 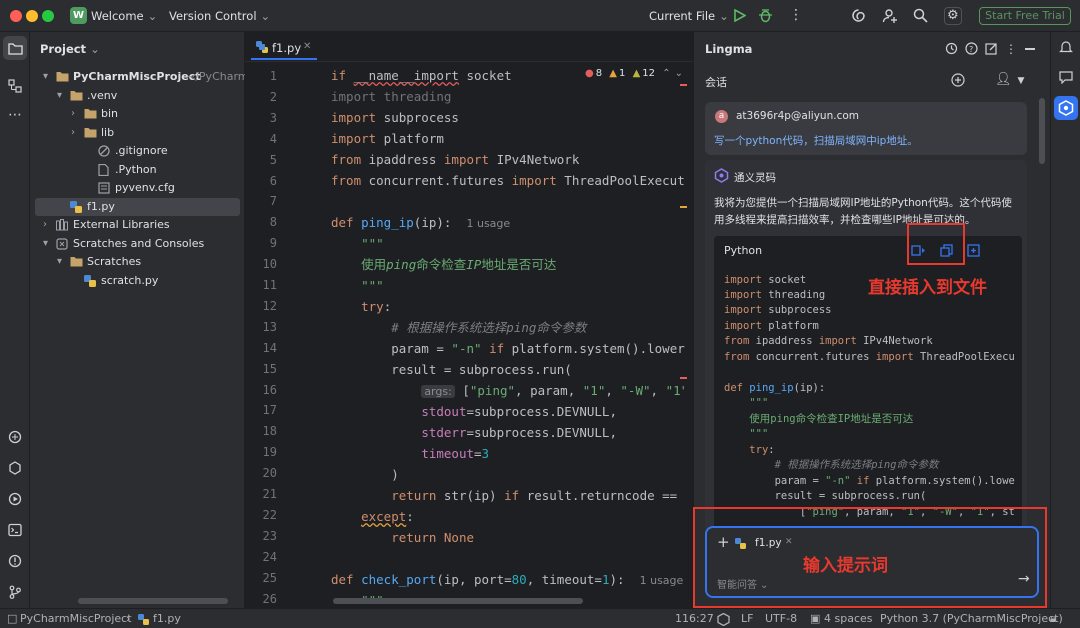 I want to click on tree-item-label: External Libraries, so click(x=121, y=224).